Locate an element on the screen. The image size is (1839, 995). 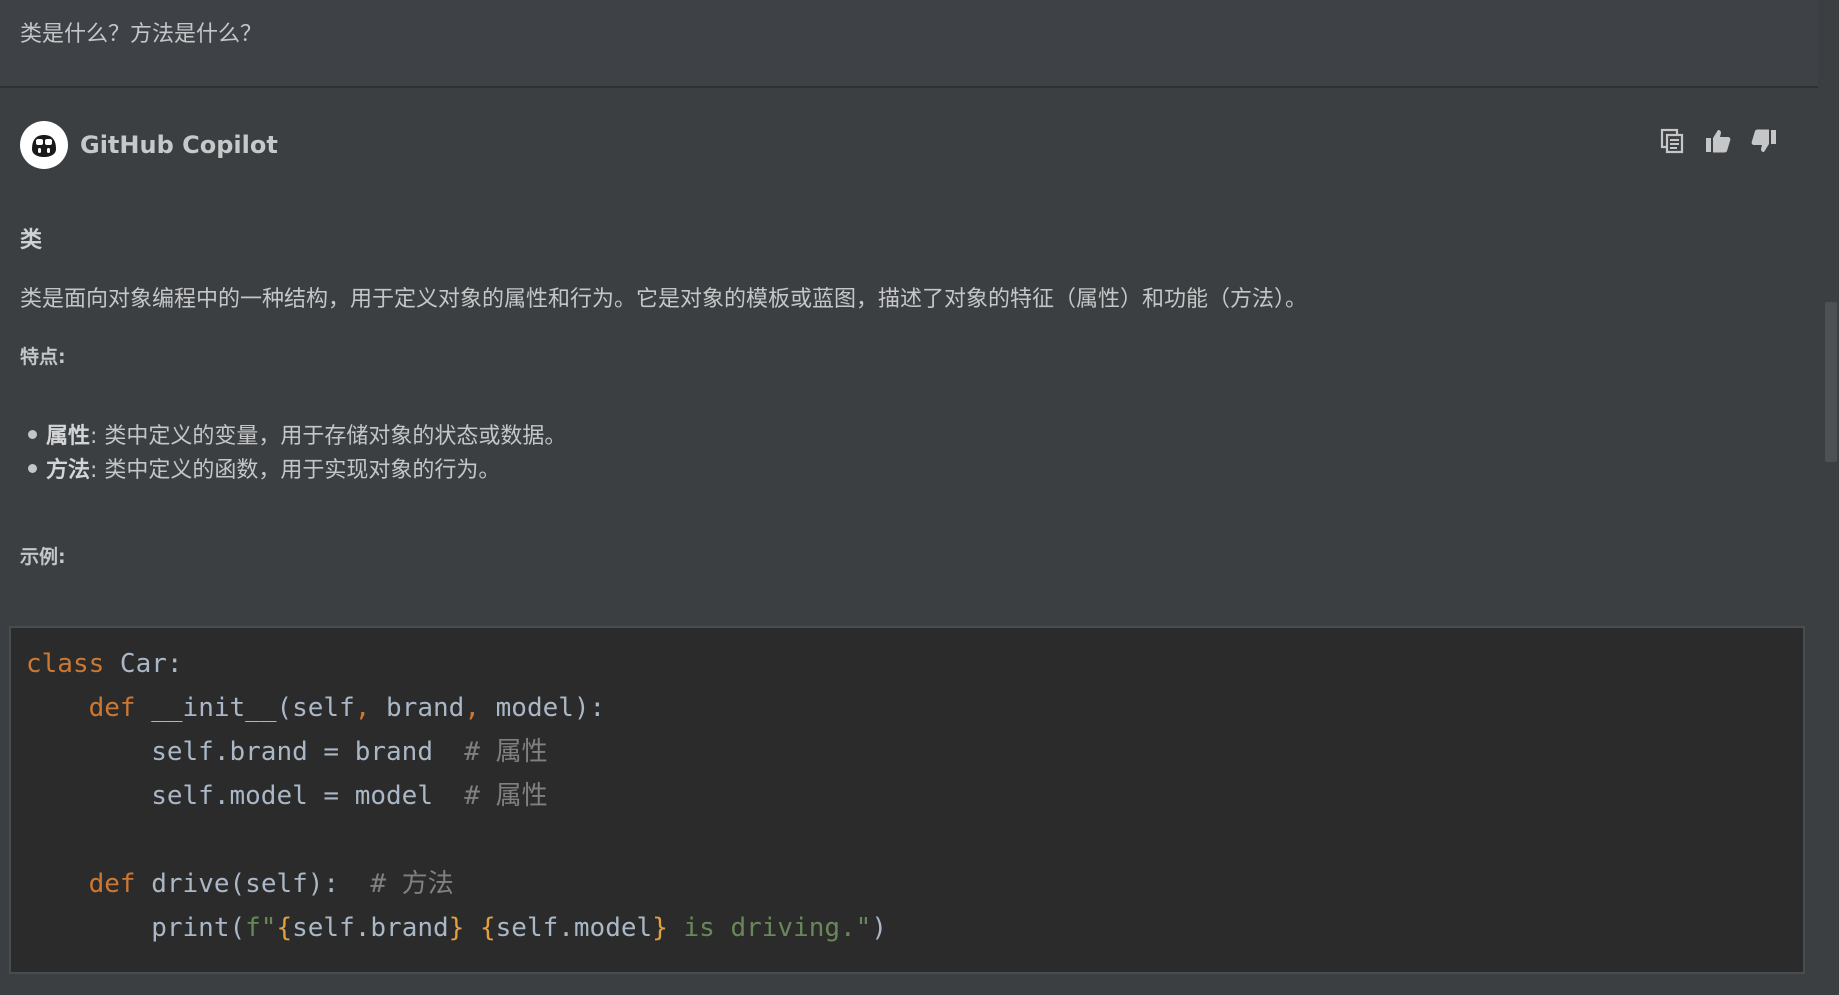
code-keyword: class is located at coordinates (65, 664).